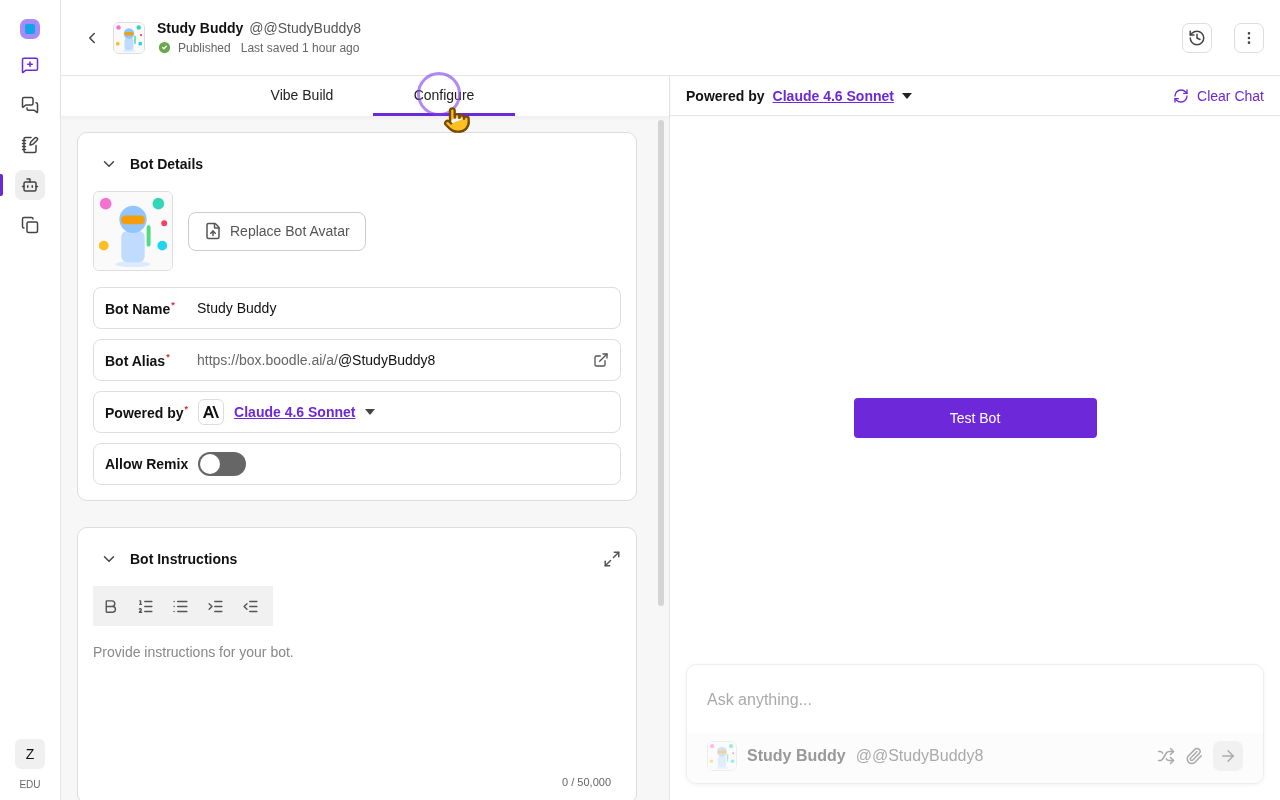  Describe the element at coordinates (612, 559) in the screenshot. I see `expand-icon` at that location.